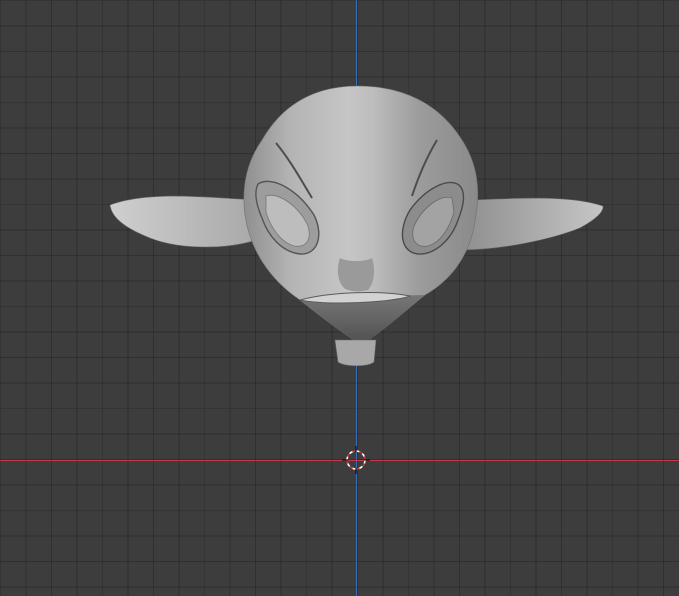 Image resolution: width=679 pixels, height=596 pixels. I want to click on 3d-cursor-icon, so click(356, 460).